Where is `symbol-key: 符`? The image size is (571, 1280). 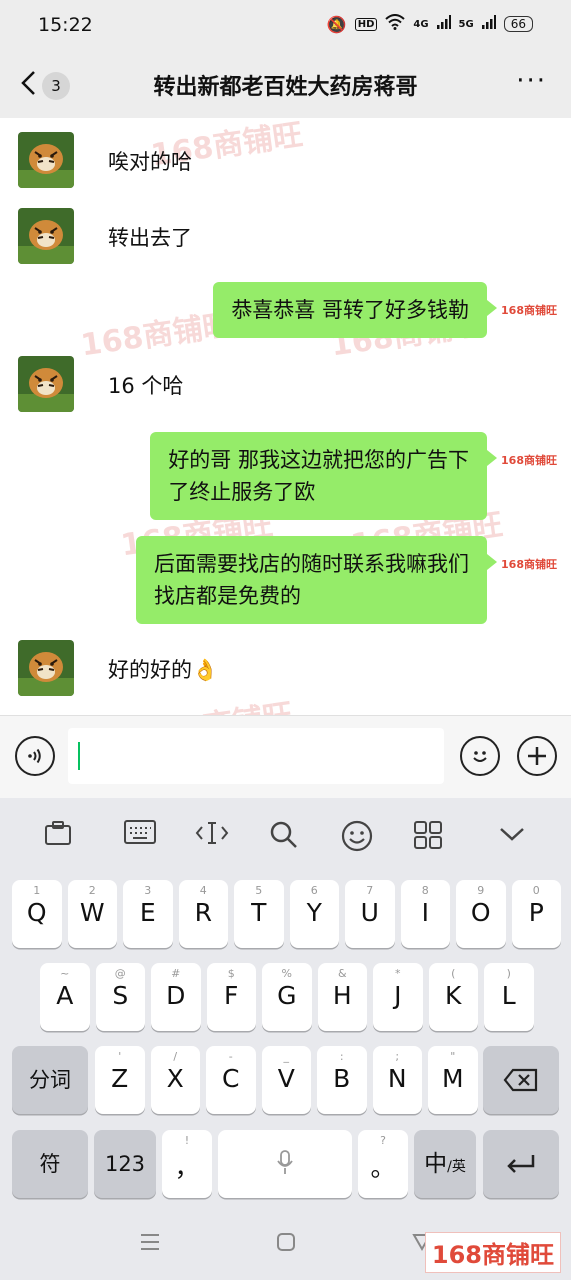
symbol-key: 符 is located at coordinates (50, 1164).